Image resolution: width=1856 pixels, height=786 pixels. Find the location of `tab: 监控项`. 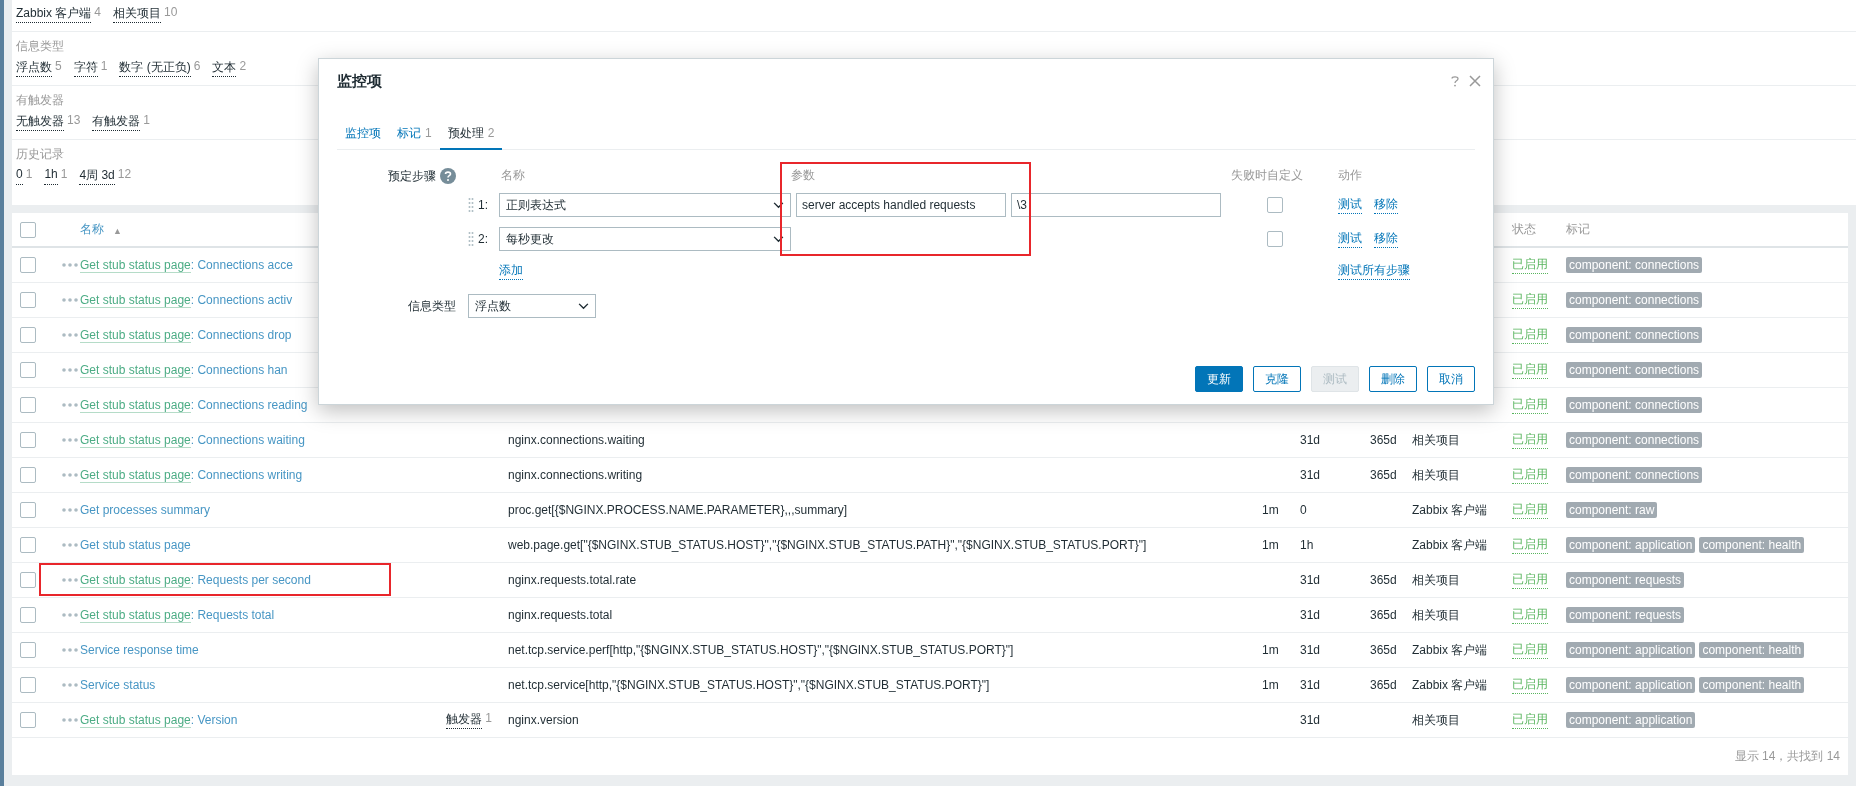

tab: 监控项 is located at coordinates (363, 137).